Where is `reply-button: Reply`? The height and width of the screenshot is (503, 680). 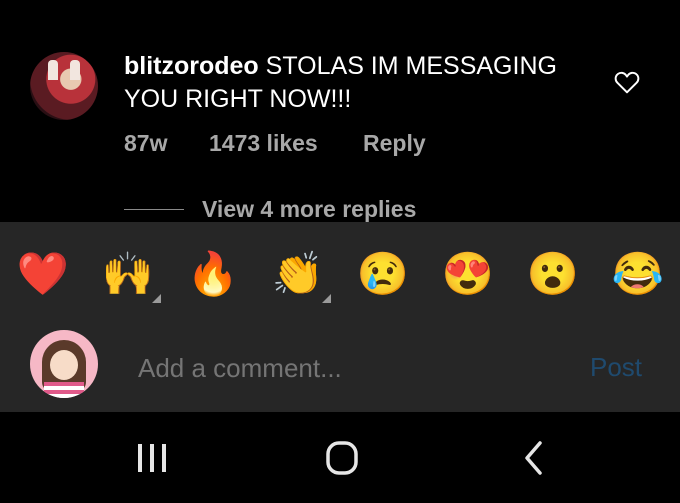
reply-button: Reply is located at coordinates (394, 143).